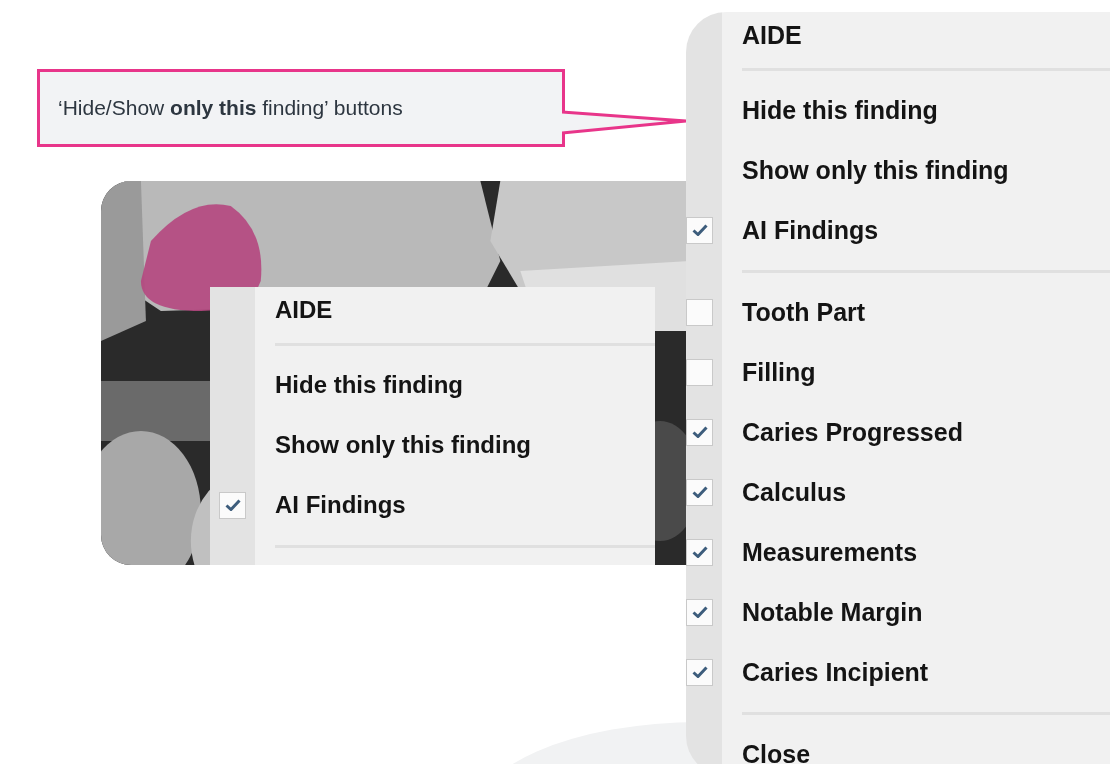  What do you see at coordinates (835, 672) in the screenshot?
I see `menu-item: Caries Incipient` at bounding box center [835, 672].